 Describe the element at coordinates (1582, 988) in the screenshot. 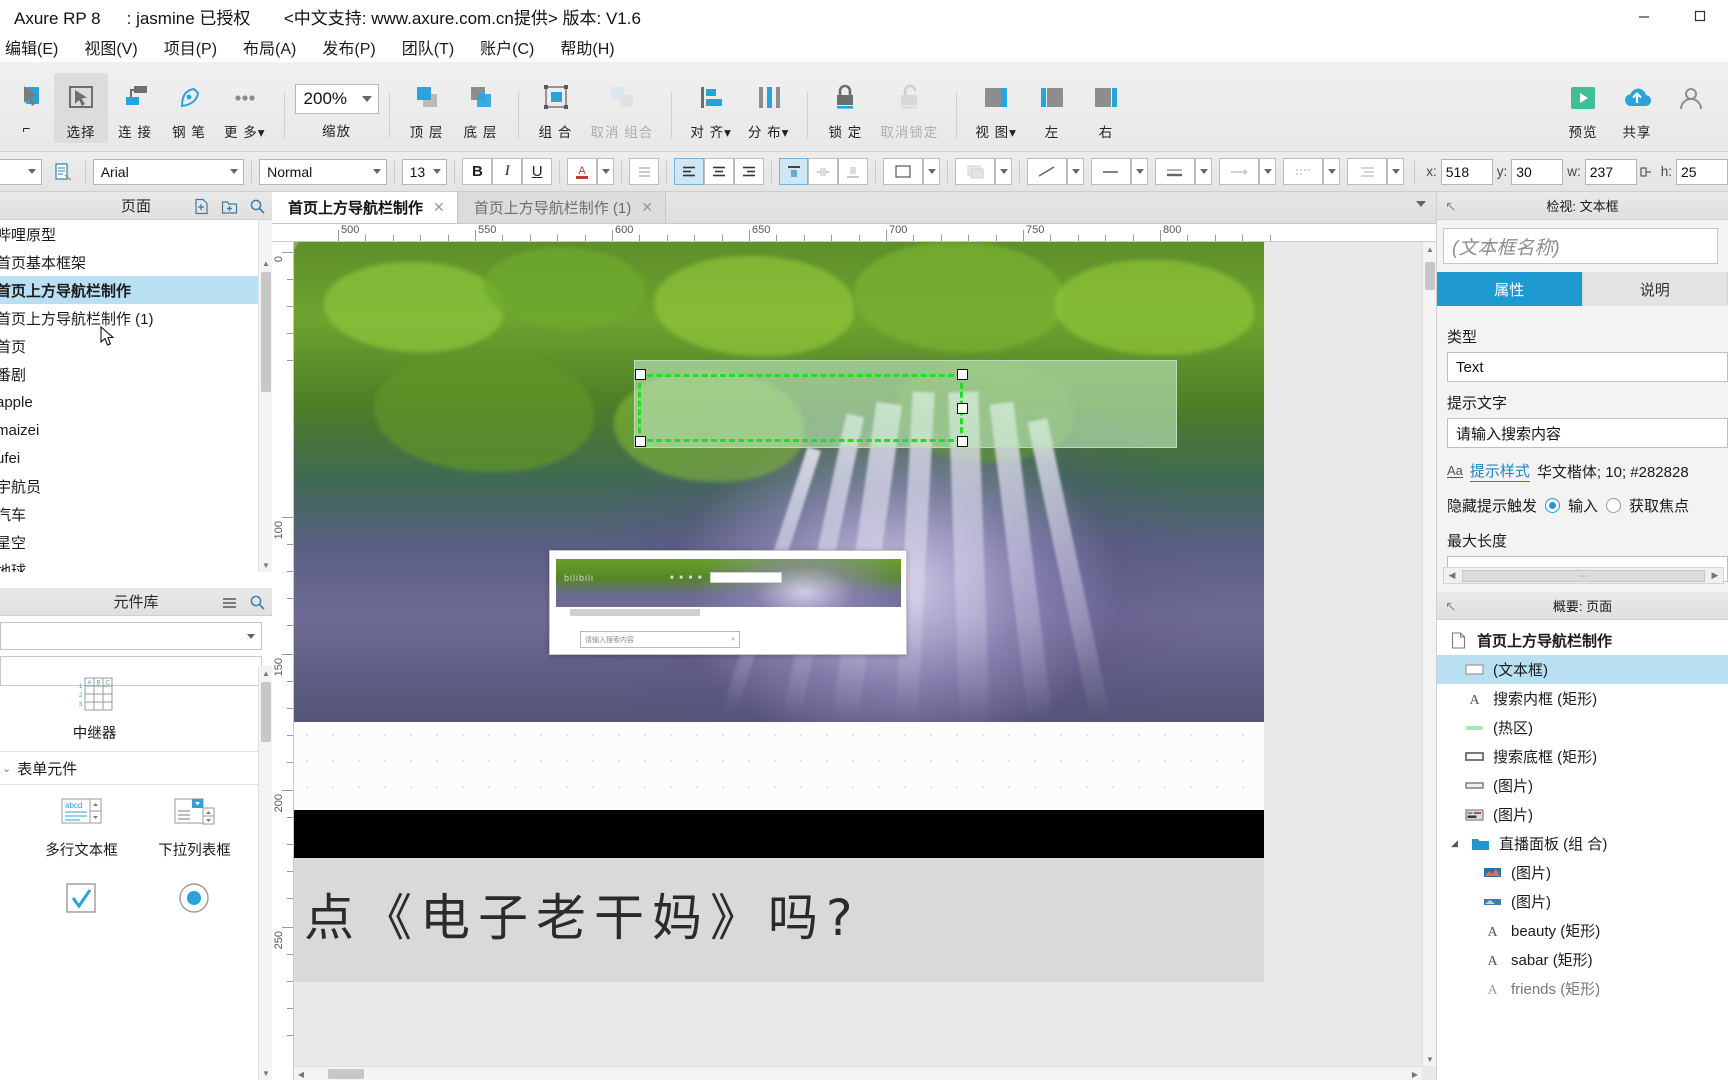

I see `outline-item-11: A friends (矩形)` at that location.